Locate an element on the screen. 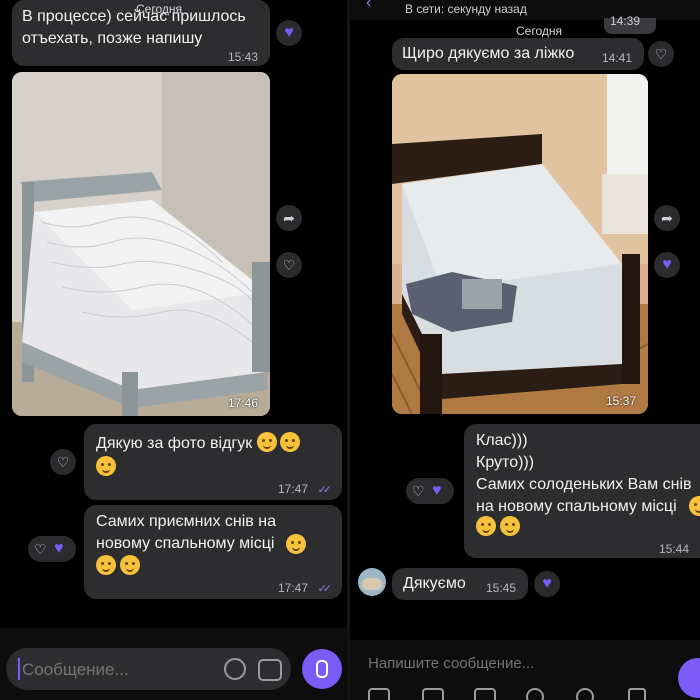 This screenshot has height=700, width=700. microphone-icon is located at coordinates (322, 669).